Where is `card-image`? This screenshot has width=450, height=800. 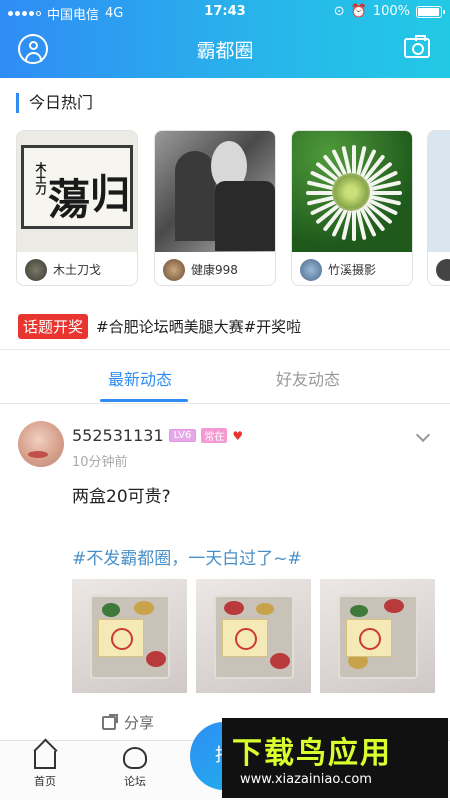 card-image is located at coordinates (439, 191).